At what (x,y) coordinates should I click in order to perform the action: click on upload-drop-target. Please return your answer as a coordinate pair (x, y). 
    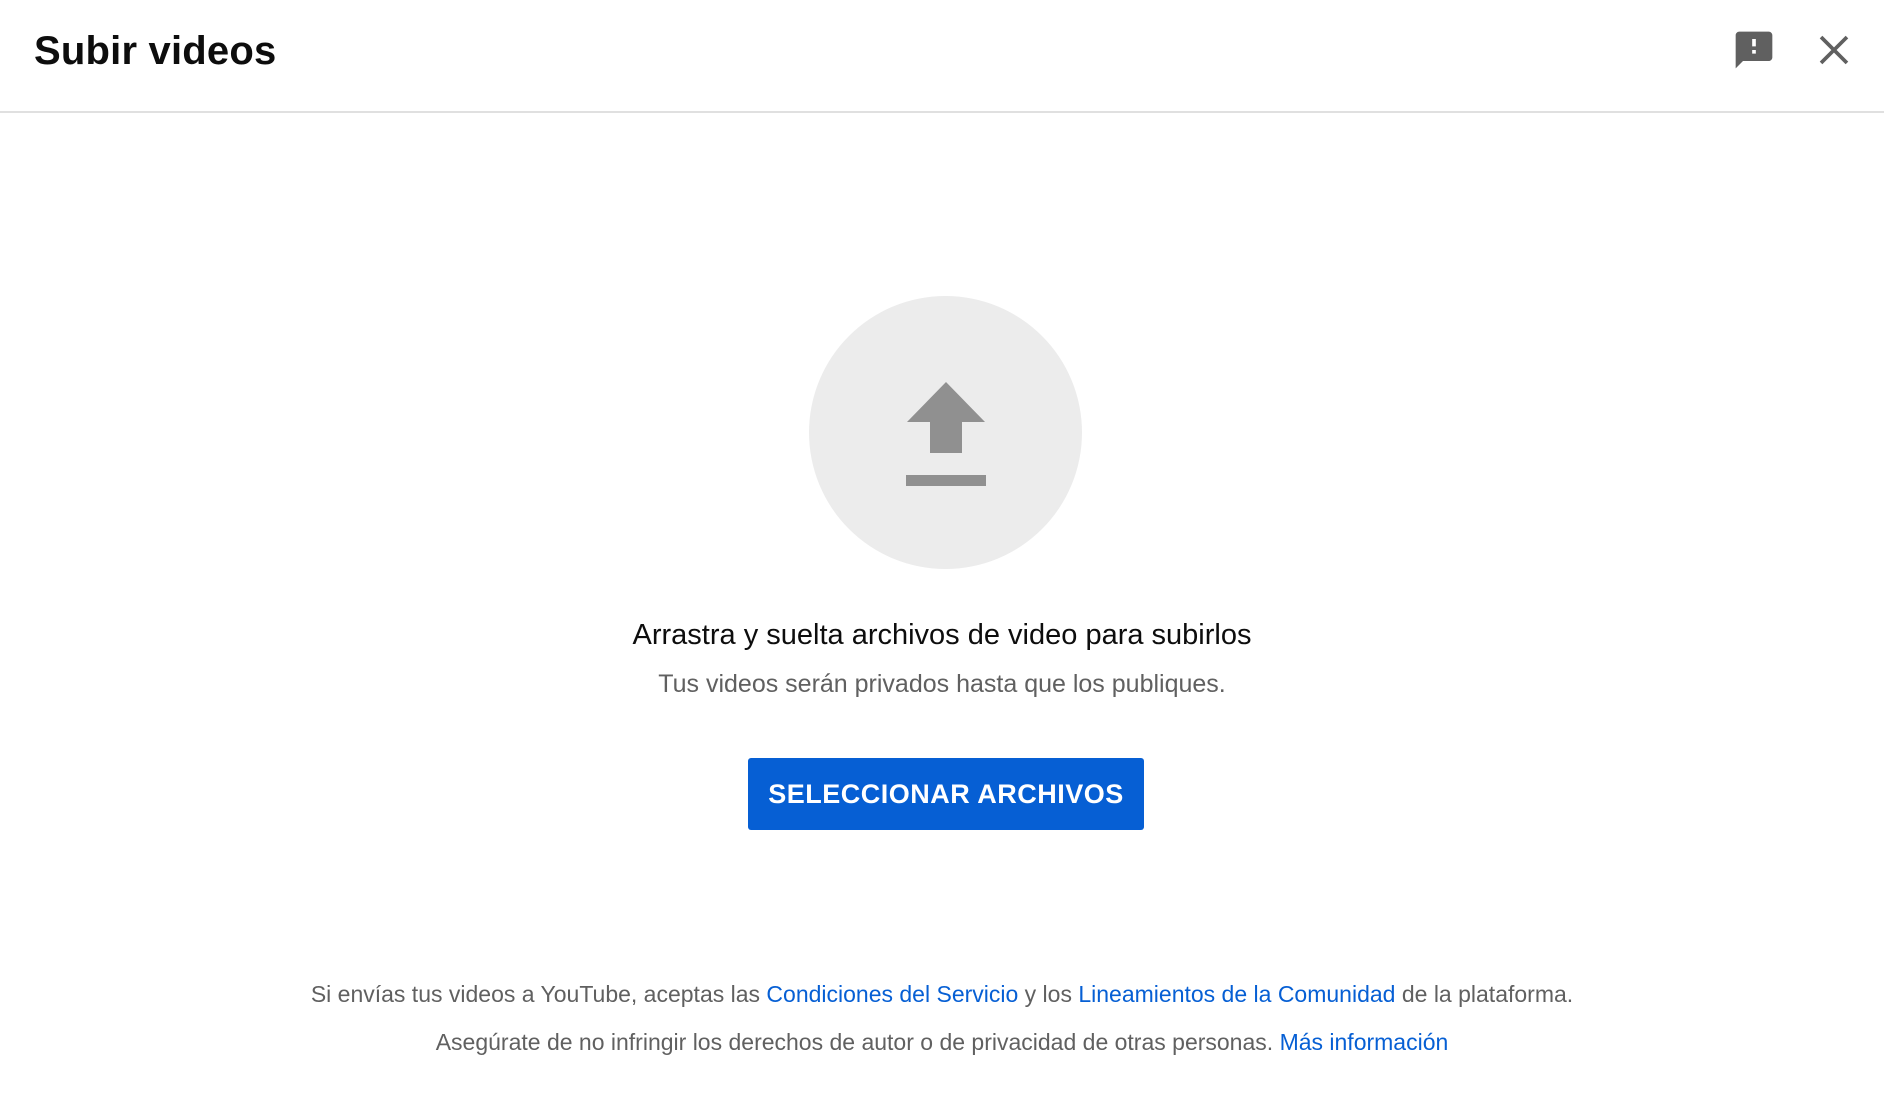
    Looking at the image, I should click on (945, 432).